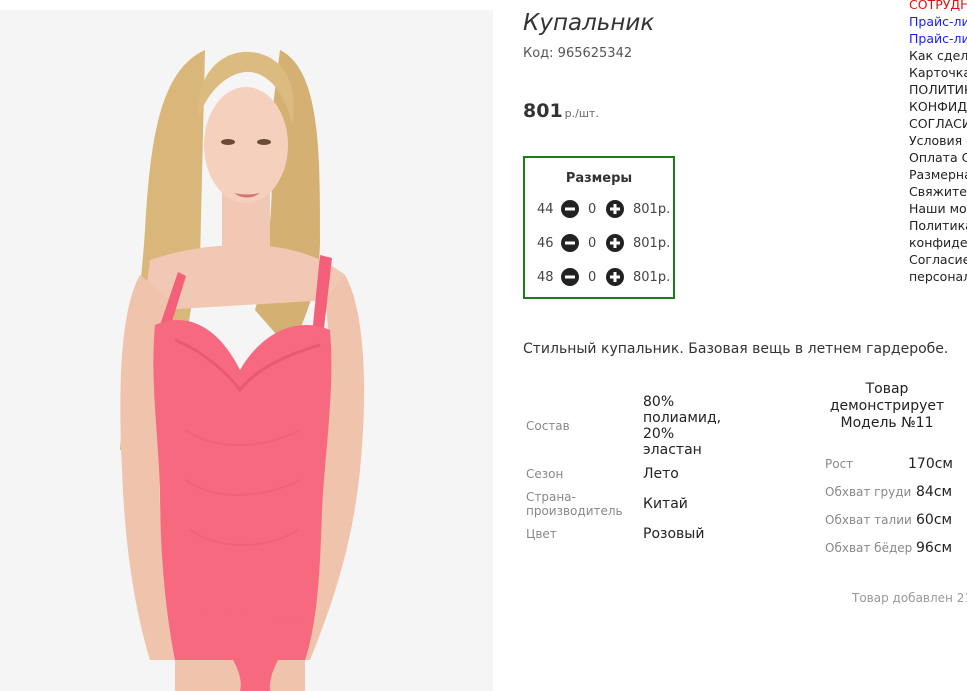 This screenshot has width=967, height=691. What do you see at coordinates (938, 6) in the screenshot?
I see `sidebar-link: СОТРУДН` at bounding box center [938, 6].